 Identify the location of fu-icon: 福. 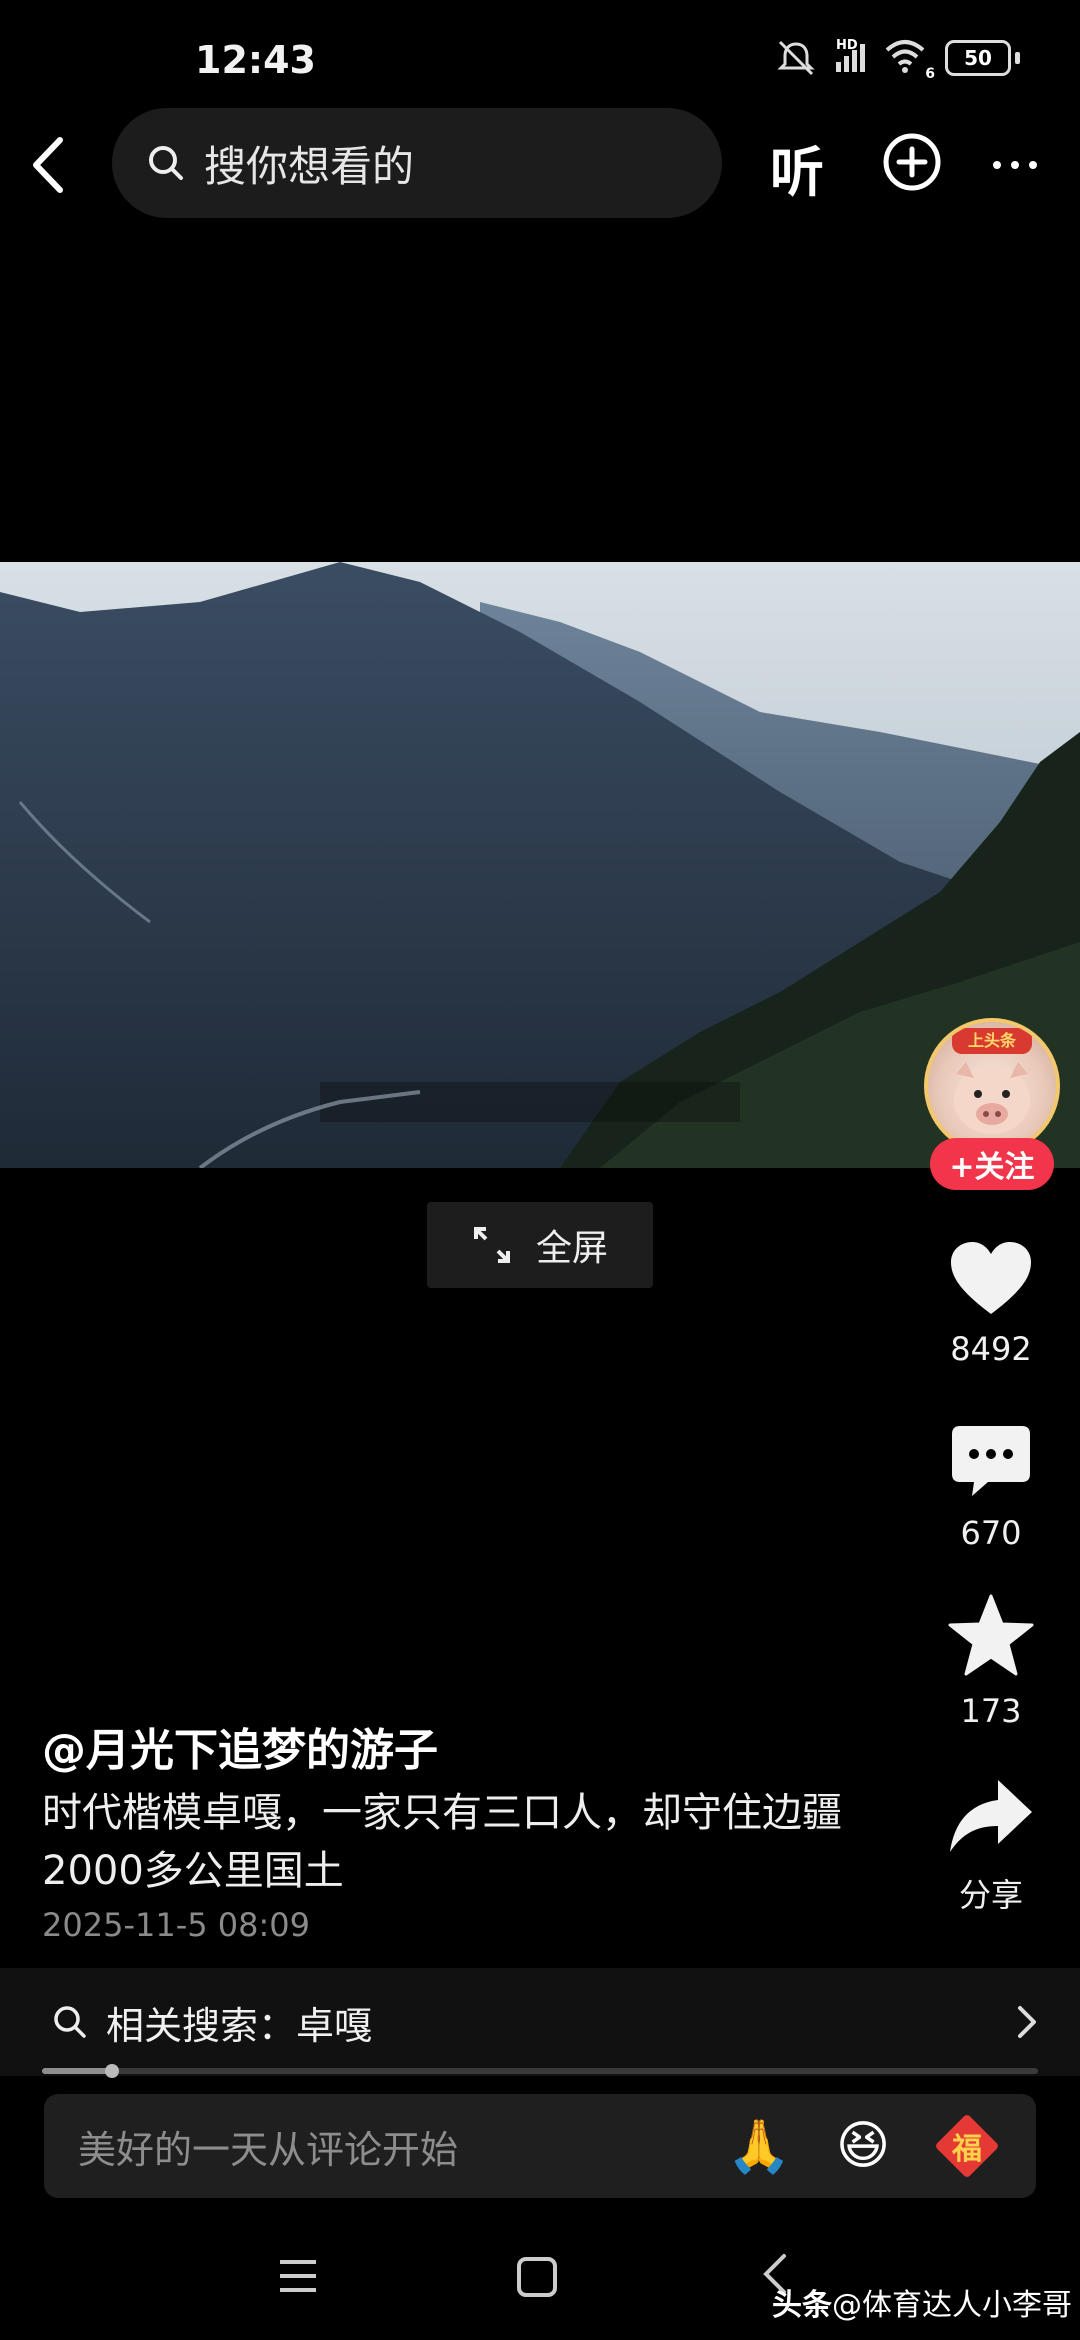
(967, 2146).